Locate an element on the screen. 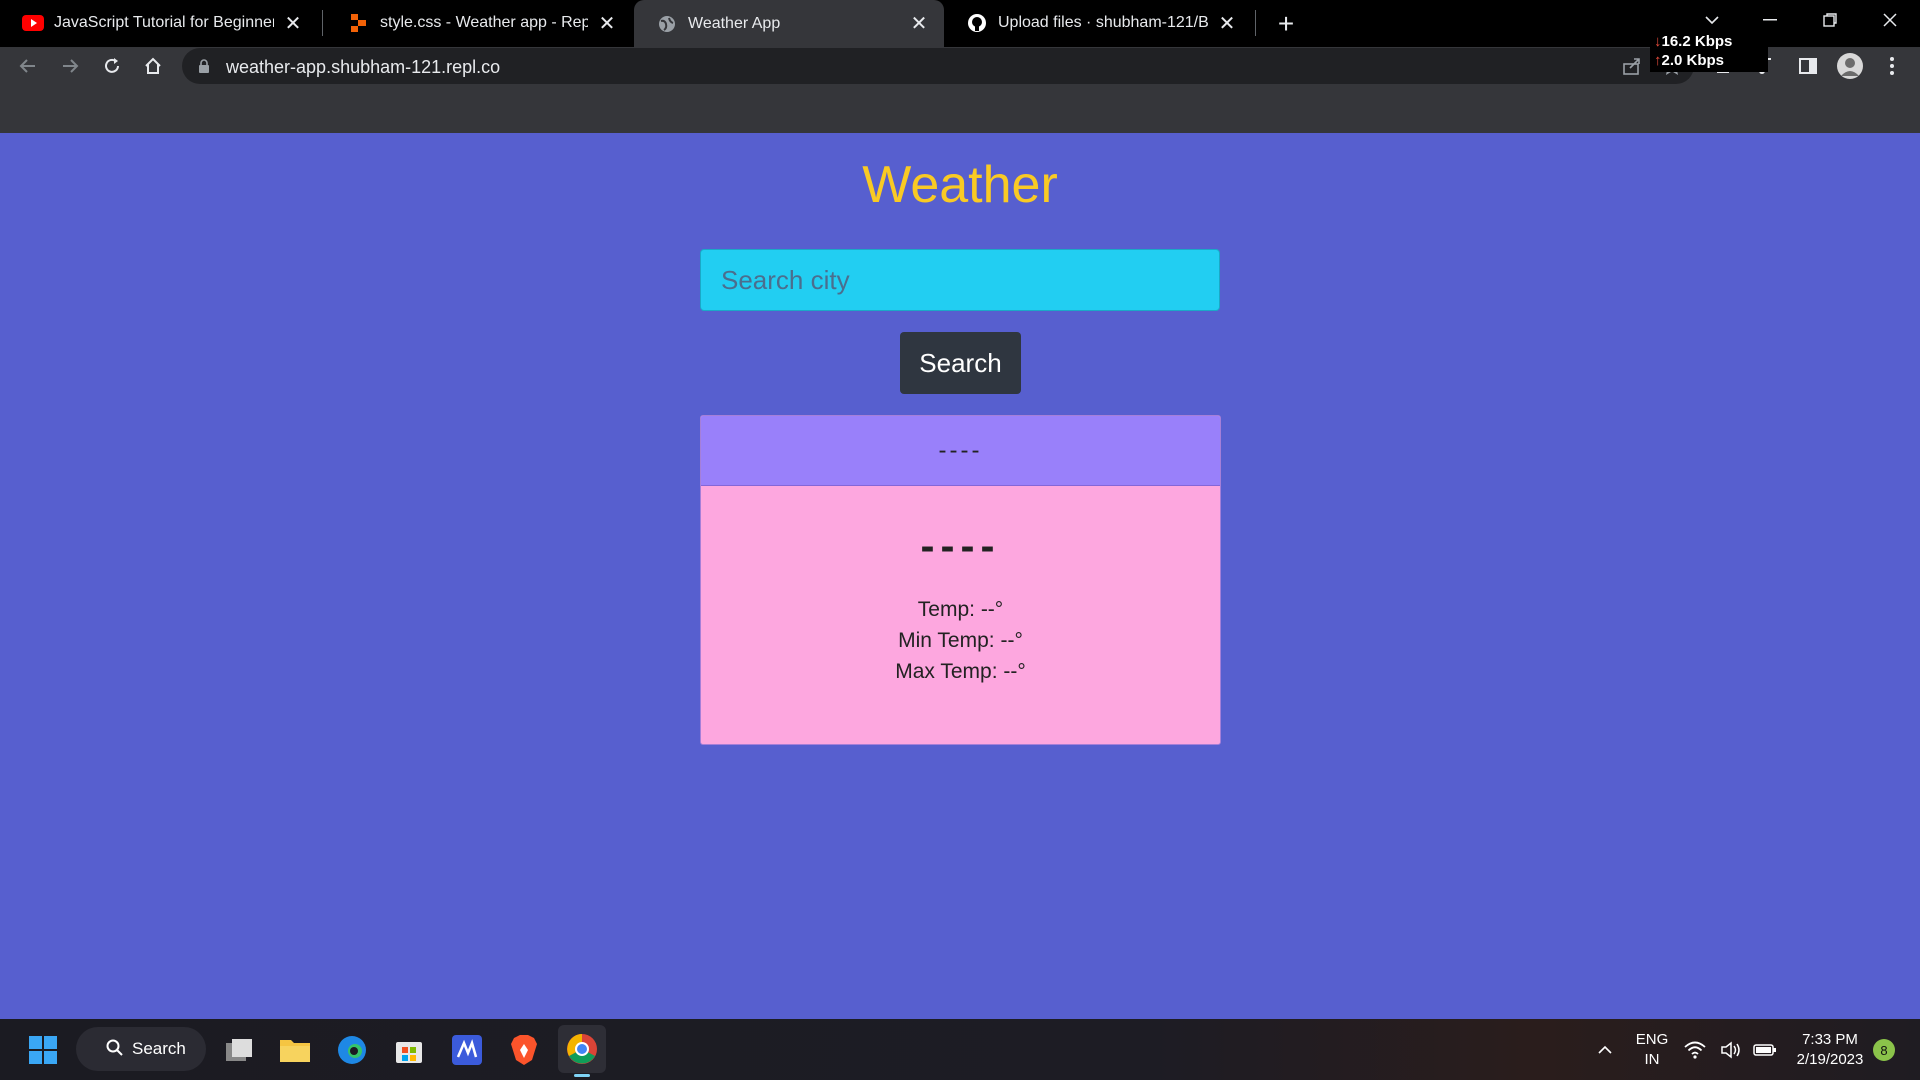 The width and height of the screenshot is (1920, 1080). download-arrow-icon: ↓ is located at coordinates (1658, 41).